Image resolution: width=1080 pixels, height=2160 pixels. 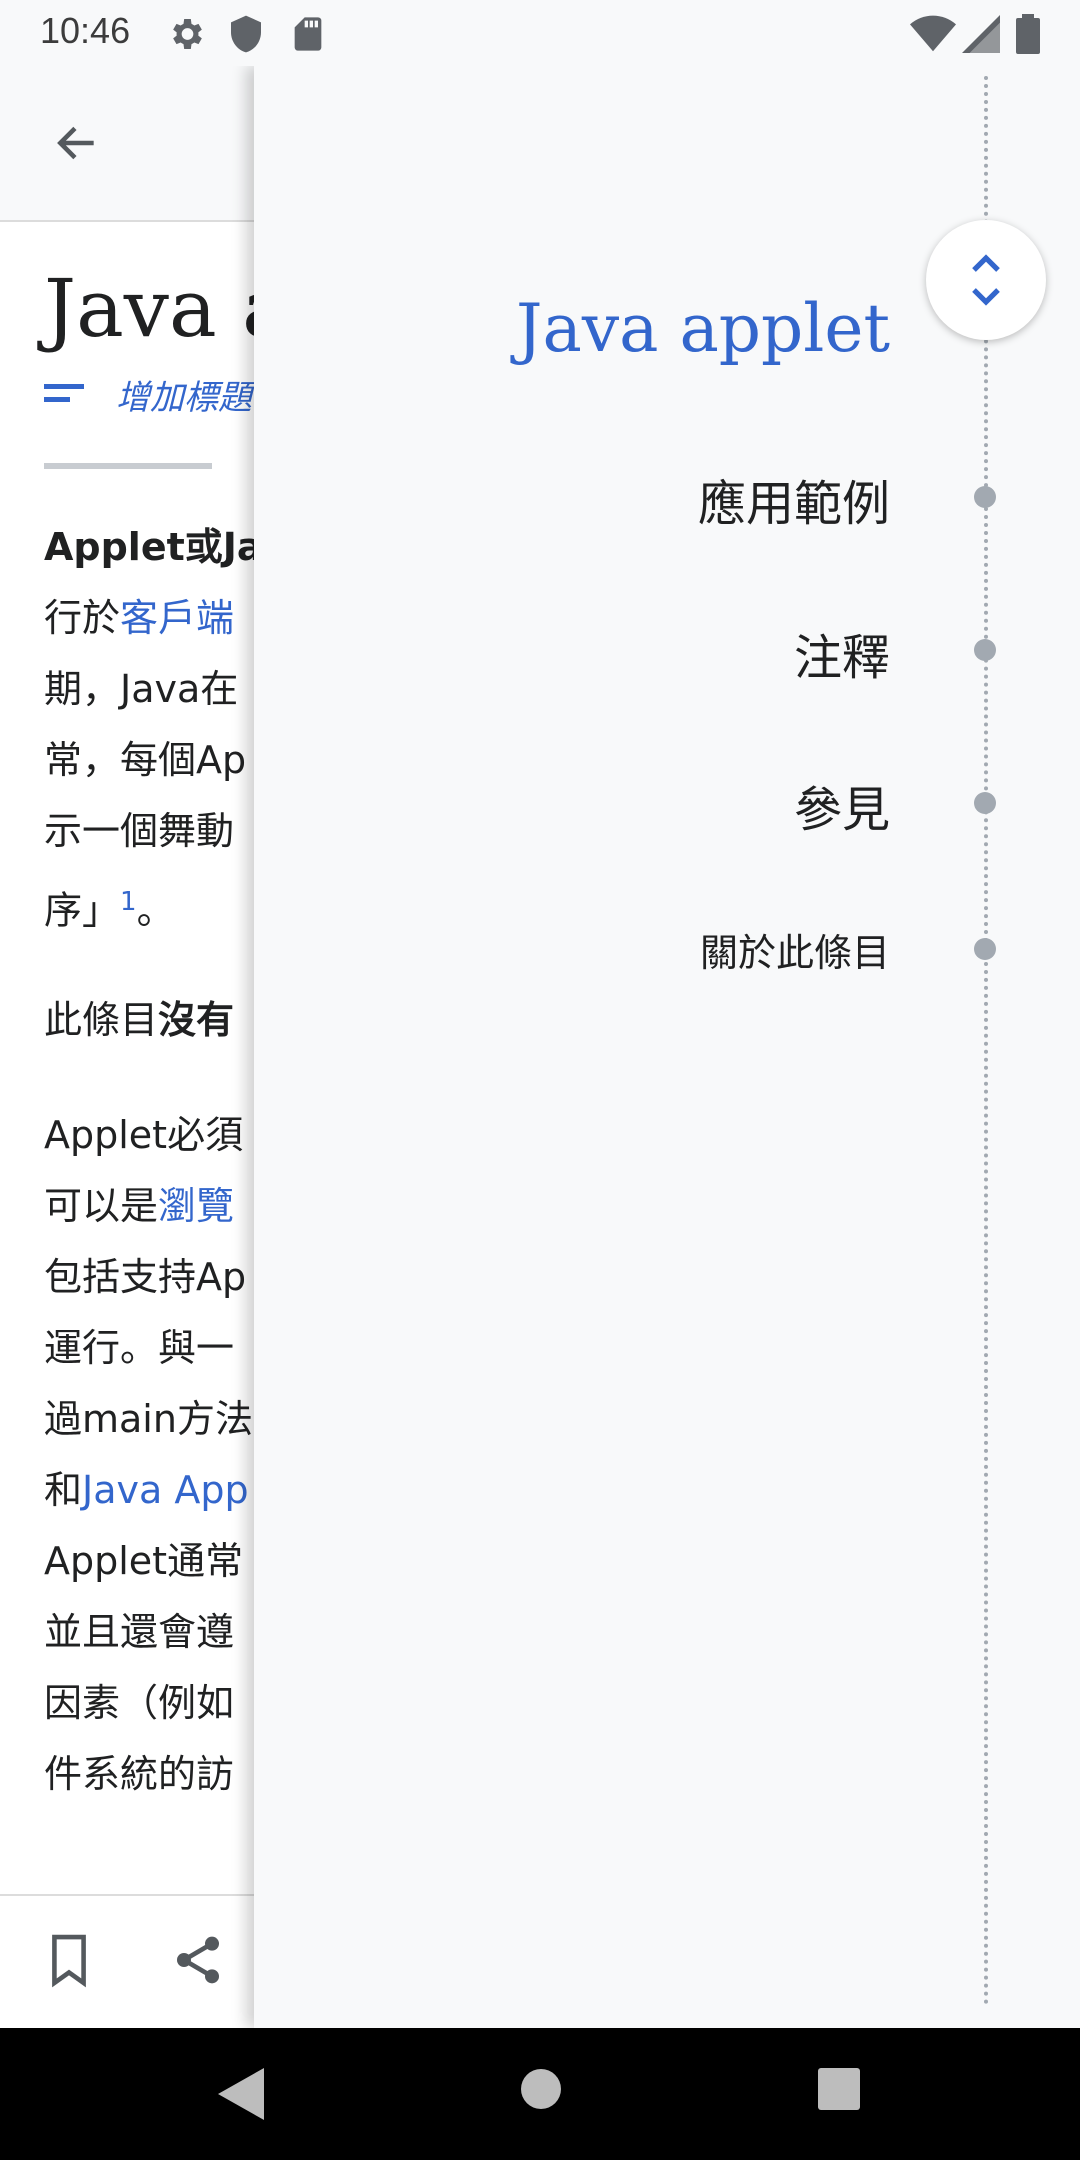 I want to click on status-bar: 10:46, so click(x=540, y=33).